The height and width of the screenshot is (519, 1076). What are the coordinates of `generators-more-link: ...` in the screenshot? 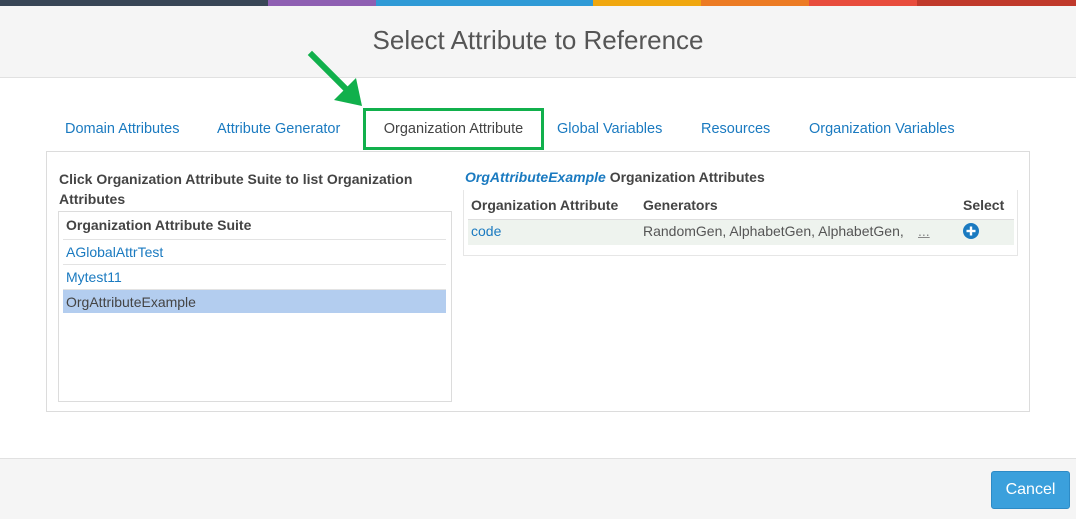 It's located at (924, 231).